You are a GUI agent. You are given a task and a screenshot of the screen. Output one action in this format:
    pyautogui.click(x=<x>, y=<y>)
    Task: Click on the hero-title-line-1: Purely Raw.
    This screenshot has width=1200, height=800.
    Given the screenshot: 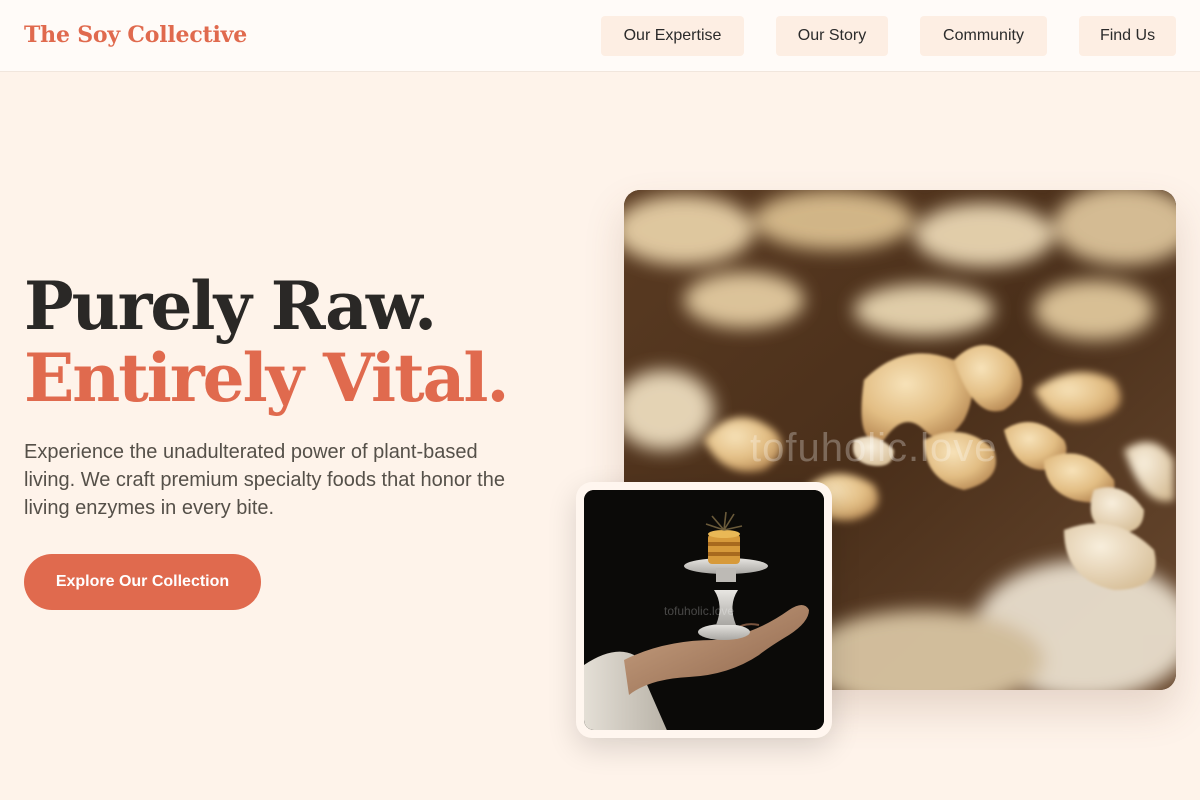 What is the action you would take?
    pyautogui.click(x=230, y=306)
    